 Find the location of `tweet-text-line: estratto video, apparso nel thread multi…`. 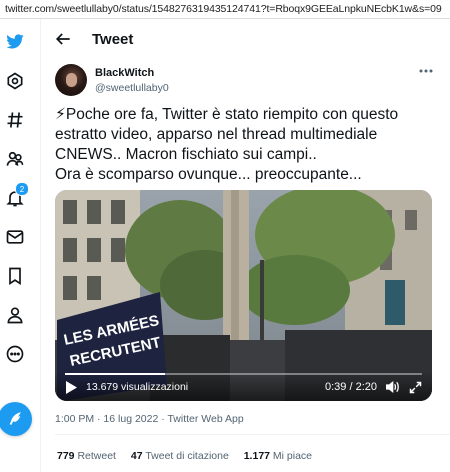

tweet-text-line: estratto video, apparso nel thread multi… is located at coordinates (216, 134).